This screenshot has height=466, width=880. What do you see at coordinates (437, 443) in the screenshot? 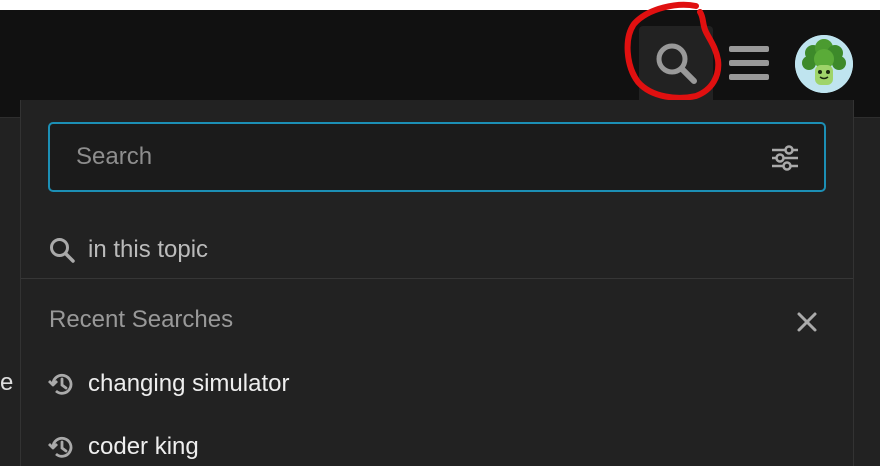
I see `recent-search-item: coder king` at bounding box center [437, 443].